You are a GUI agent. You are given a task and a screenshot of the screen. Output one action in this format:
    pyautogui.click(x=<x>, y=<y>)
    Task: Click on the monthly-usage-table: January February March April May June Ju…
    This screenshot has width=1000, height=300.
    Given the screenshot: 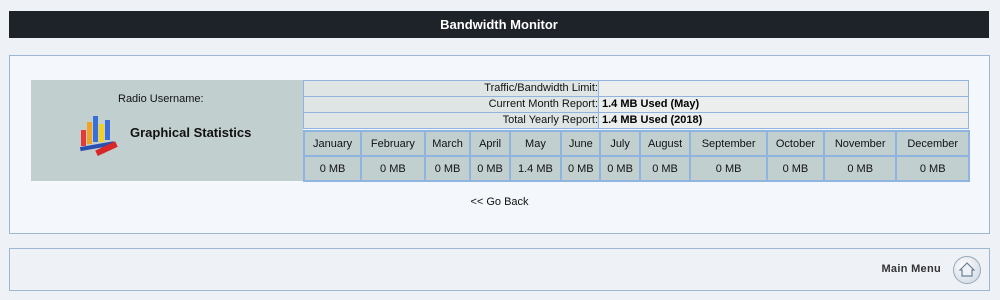 What is the action you would take?
    pyautogui.click(x=636, y=156)
    